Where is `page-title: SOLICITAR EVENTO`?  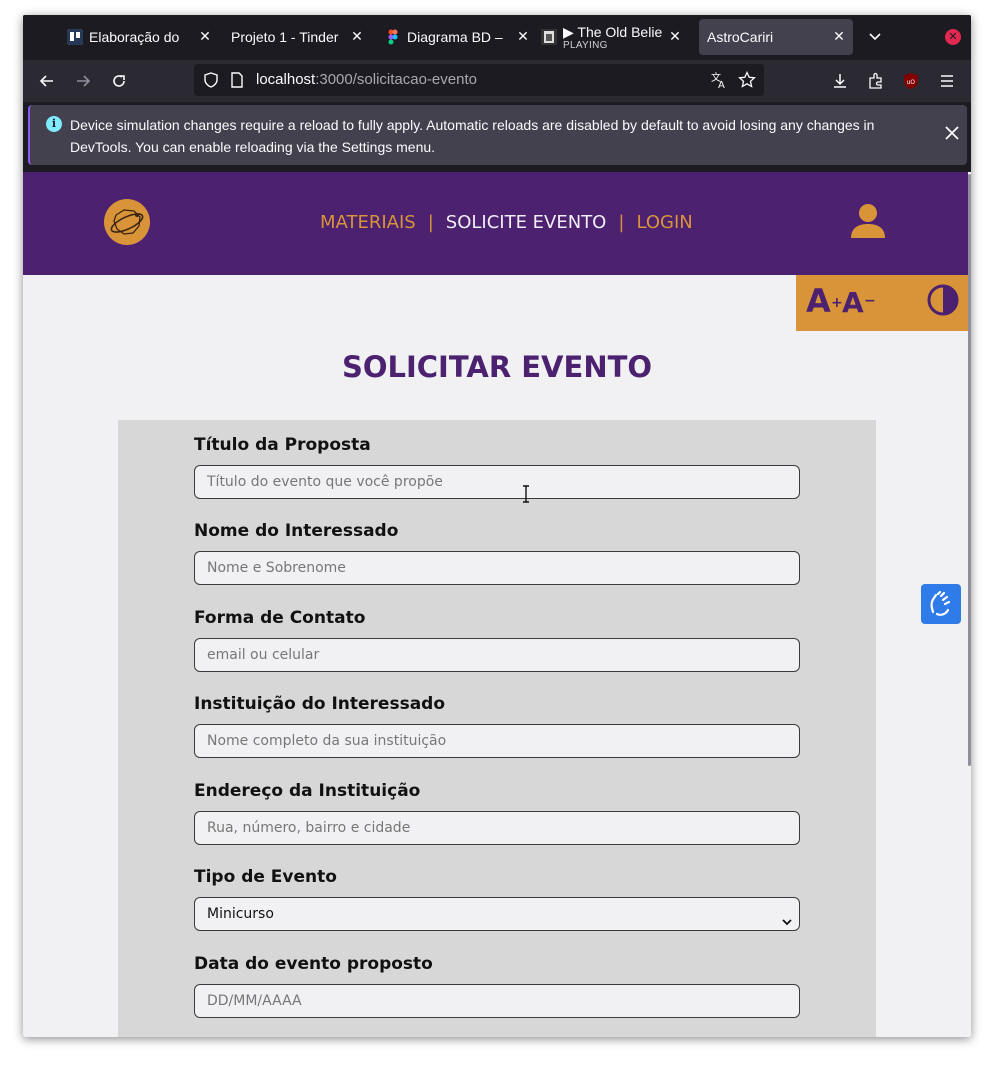
page-title: SOLICITAR EVENTO is located at coordinates (497, 367).